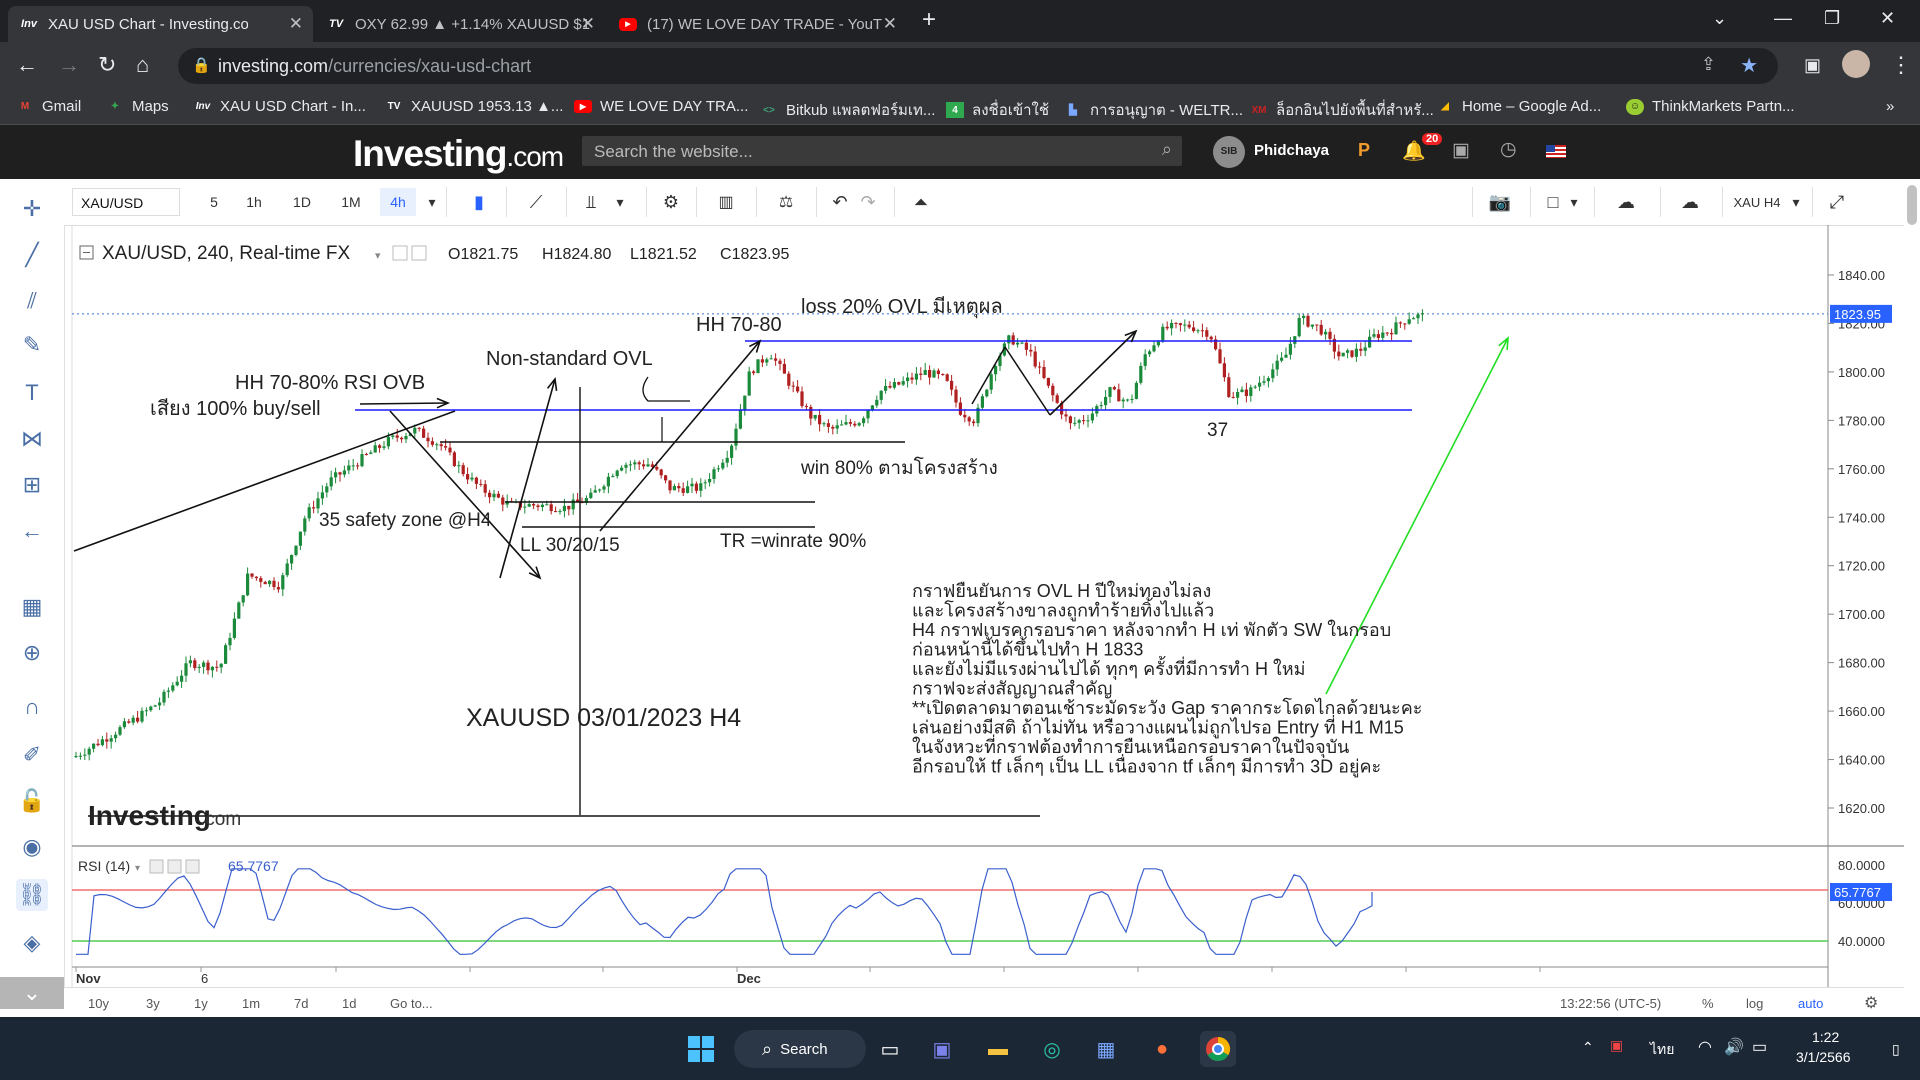  What do you see at coordinates (890, 1049) in the screenshot?
I see `task-view-icon: ▭` at bounding box center [890, 1049].